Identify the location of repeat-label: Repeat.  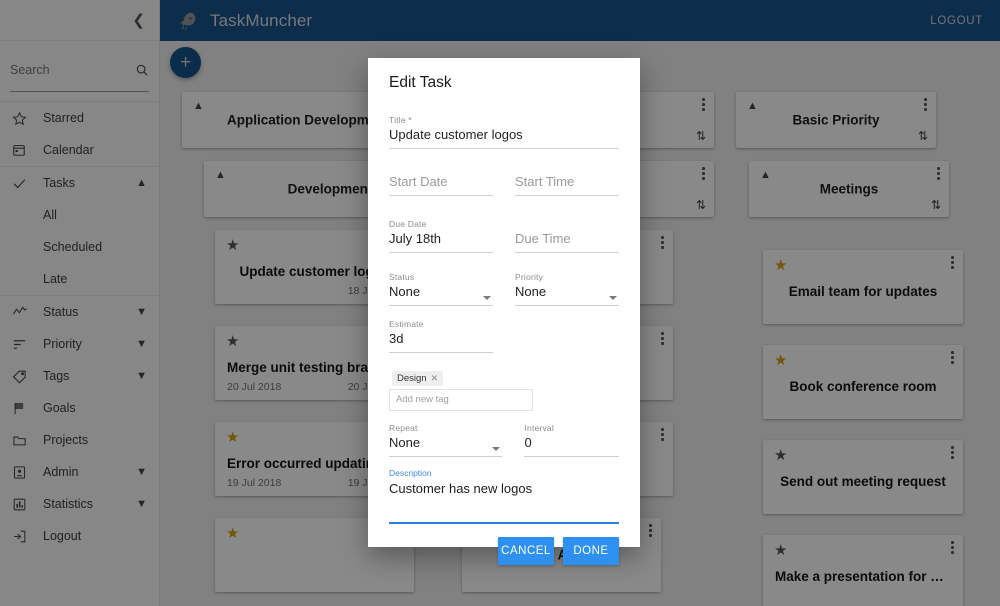
(403, 428).